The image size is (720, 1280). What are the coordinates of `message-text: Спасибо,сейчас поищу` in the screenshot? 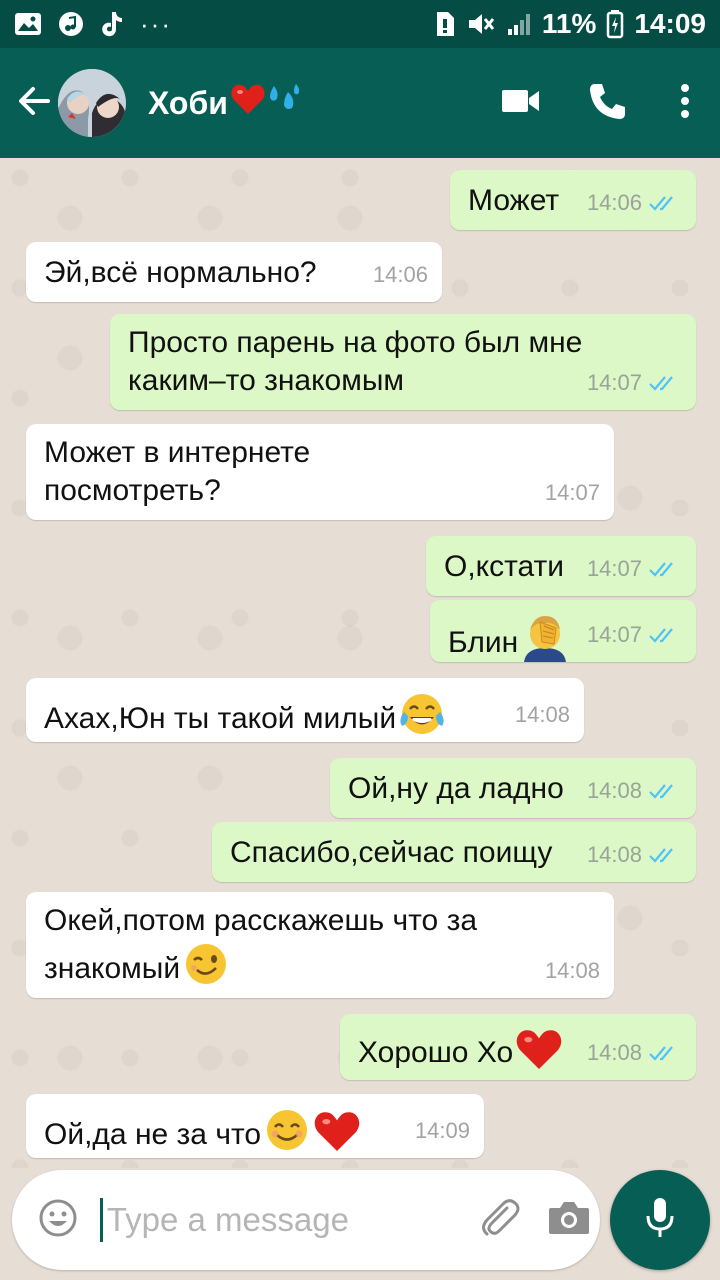 It's located at (391, 852).